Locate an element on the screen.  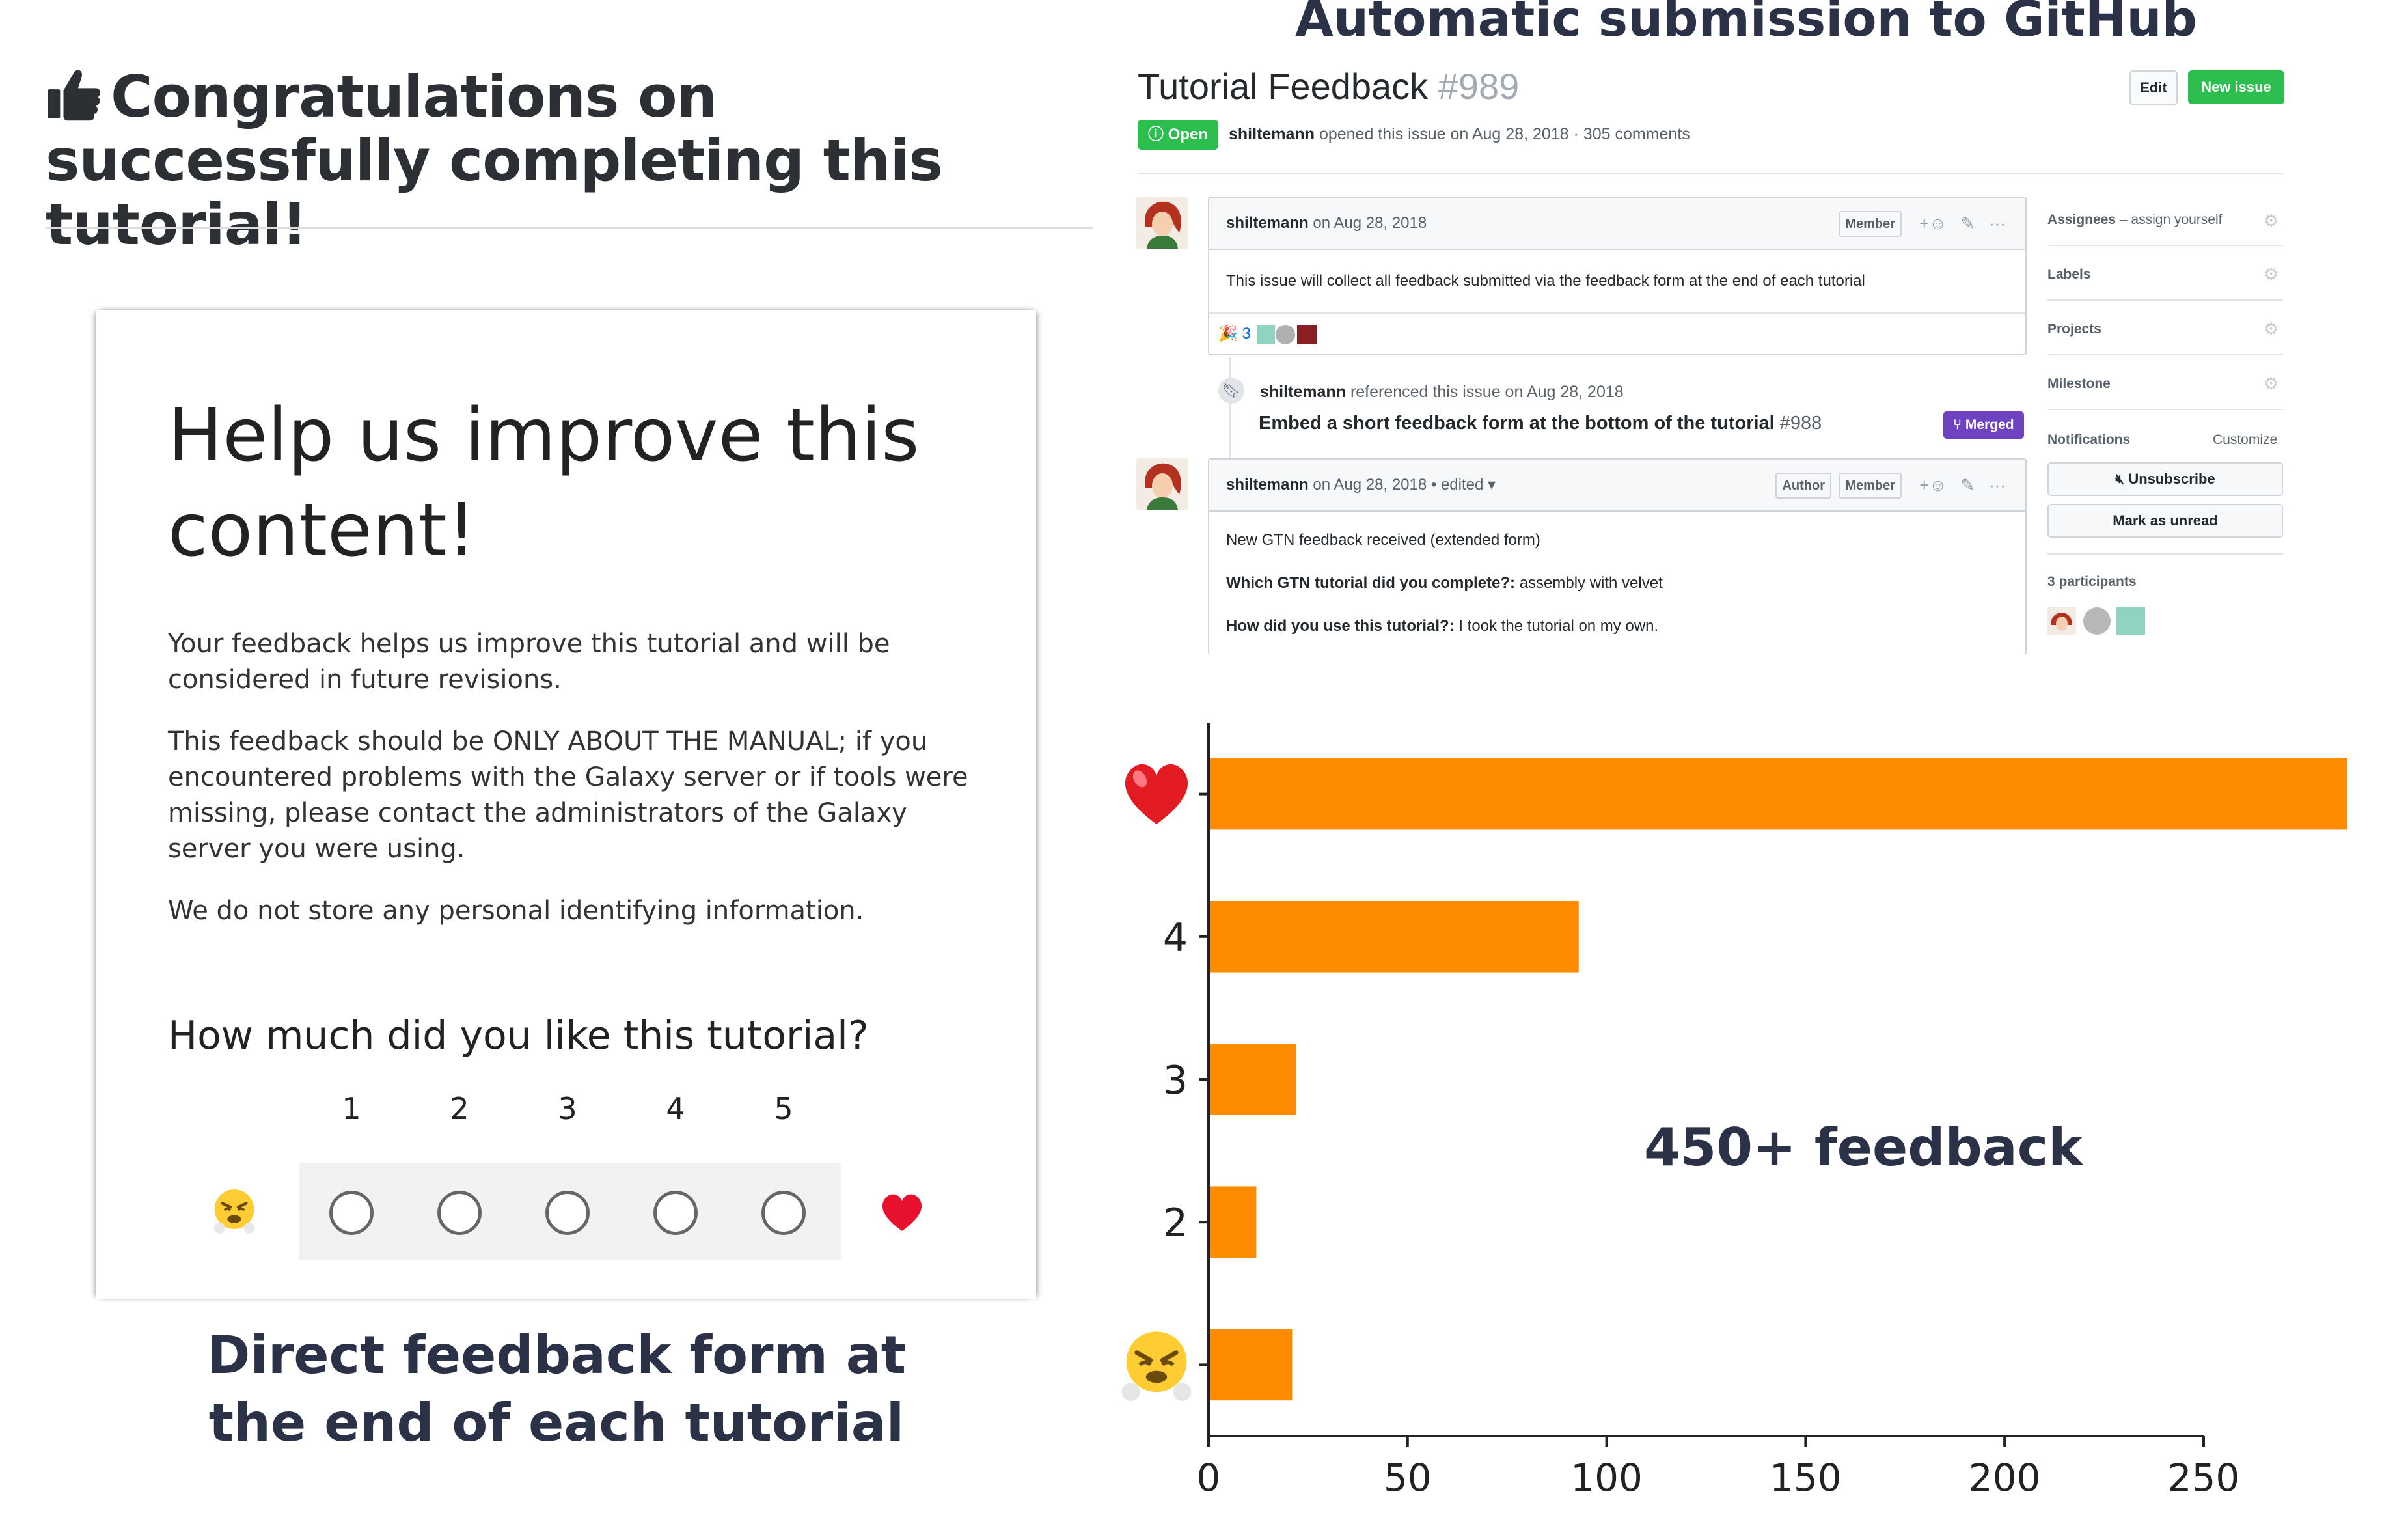
thumbs-up-icon is located at coordinates (74, 95).